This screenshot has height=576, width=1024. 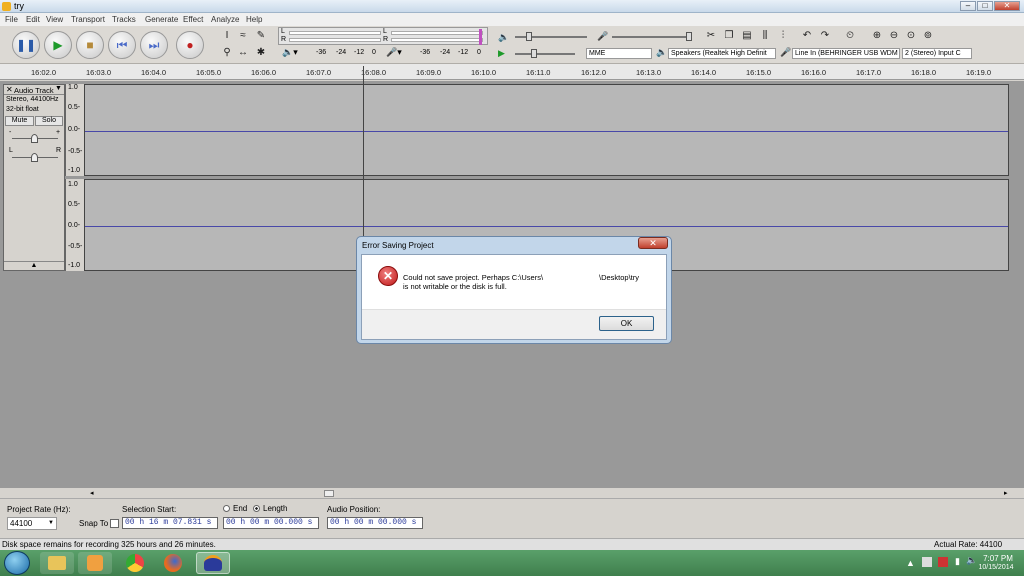 I want to click on length-radio, so click(x=256, y=508).